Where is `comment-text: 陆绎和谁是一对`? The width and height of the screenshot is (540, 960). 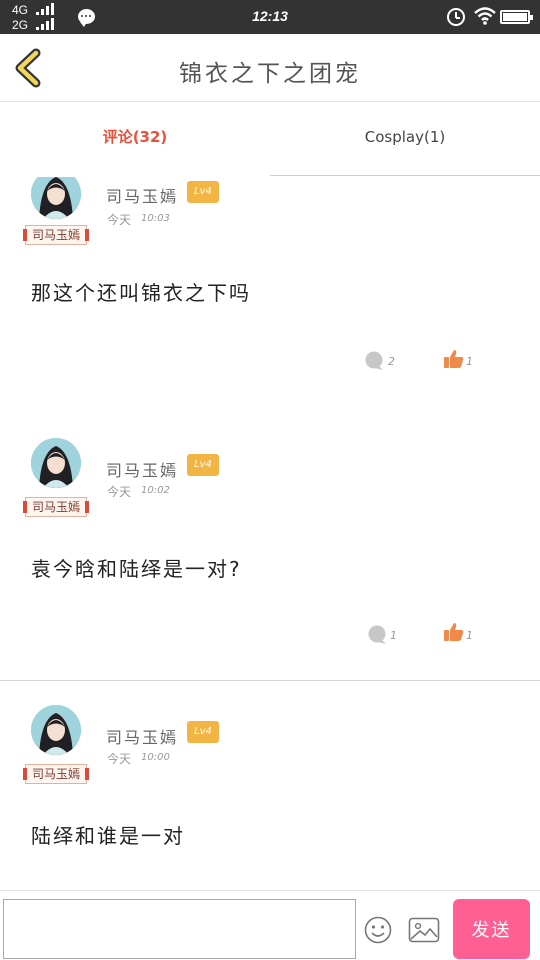
comment-text: 陆绎和谁是一对 is located at coordinates (108, 836).